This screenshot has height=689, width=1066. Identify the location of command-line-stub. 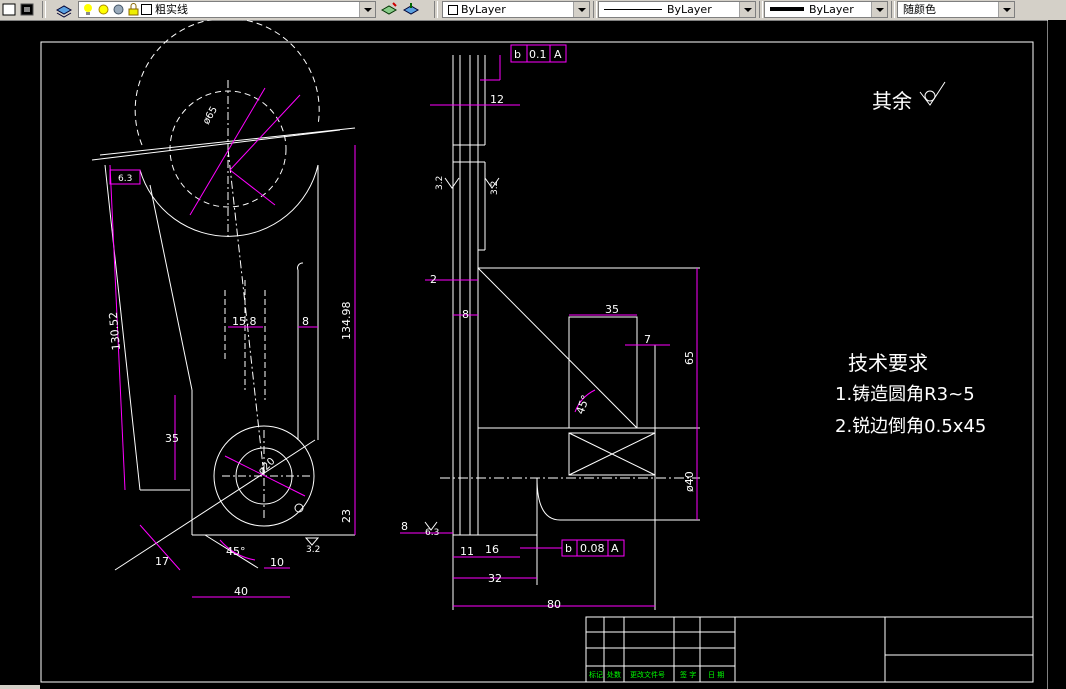
(20, 687).